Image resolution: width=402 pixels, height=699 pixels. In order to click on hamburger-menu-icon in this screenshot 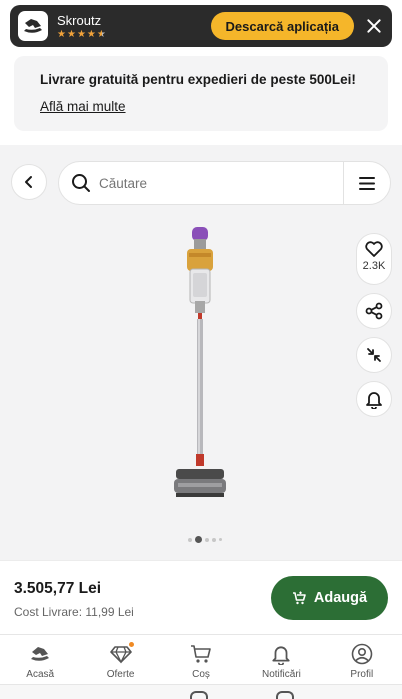, I will do `click(367, 183)`.